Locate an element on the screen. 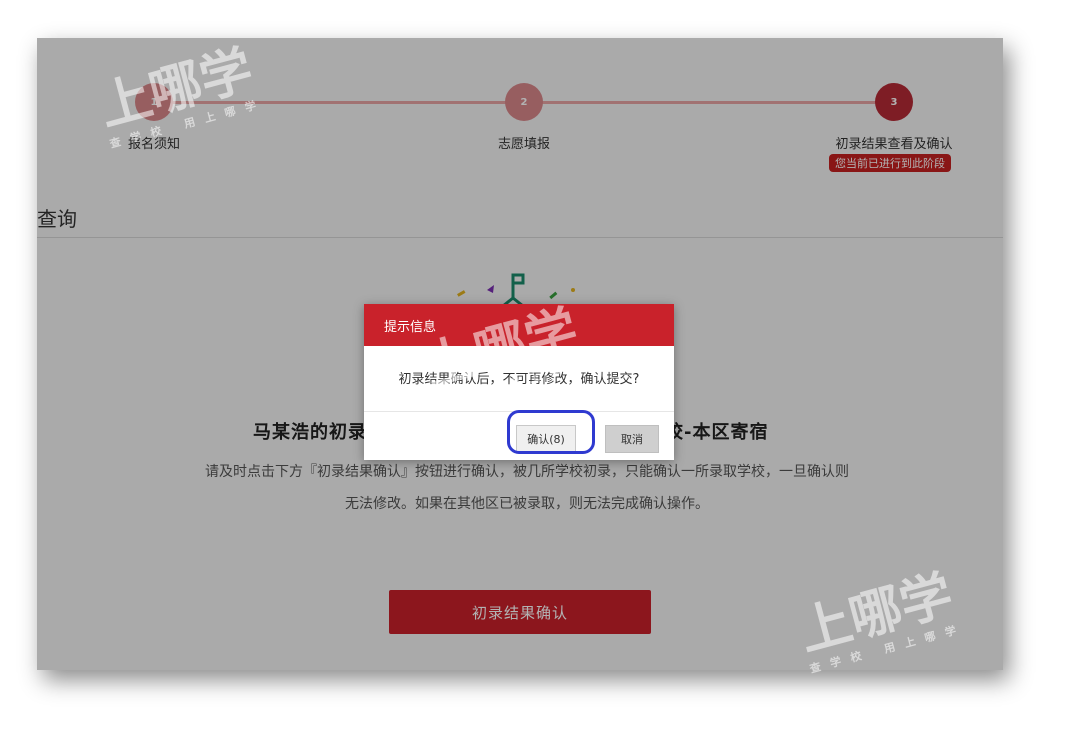 The height and width of the screenshot is (743, 1076). dialog-message: 初录结果确认后，不可再修改，确认提交? is located at coordinates (519, 379).